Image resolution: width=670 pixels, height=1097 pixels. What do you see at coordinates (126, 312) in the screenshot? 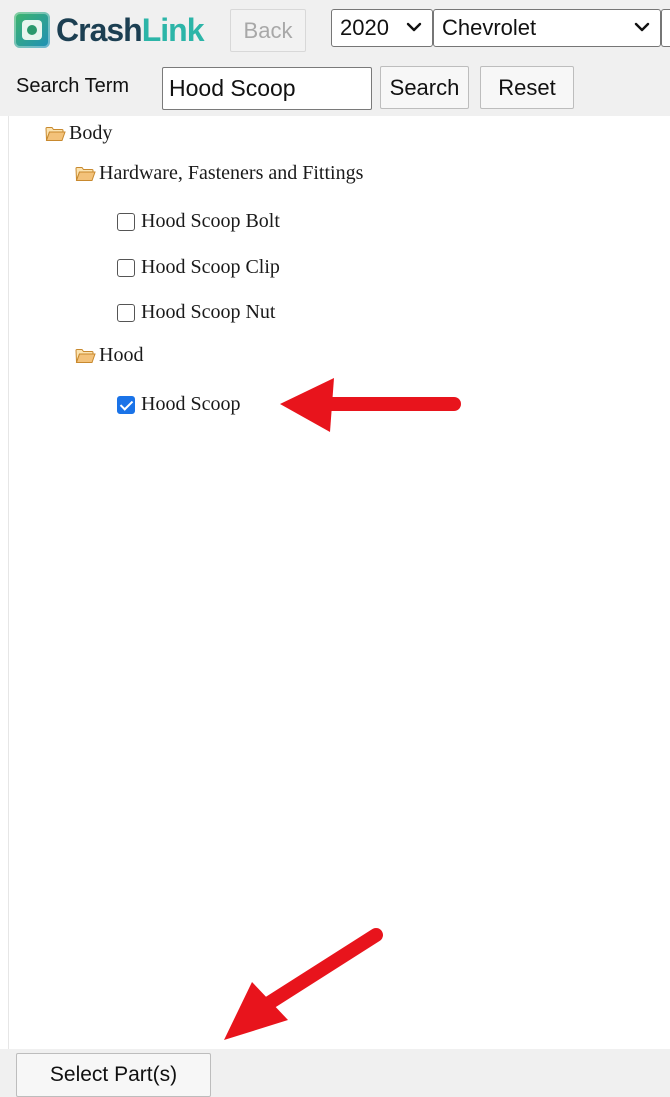
I see `checkbox-hood-scoop-nut` at bounding box center [126, 312].